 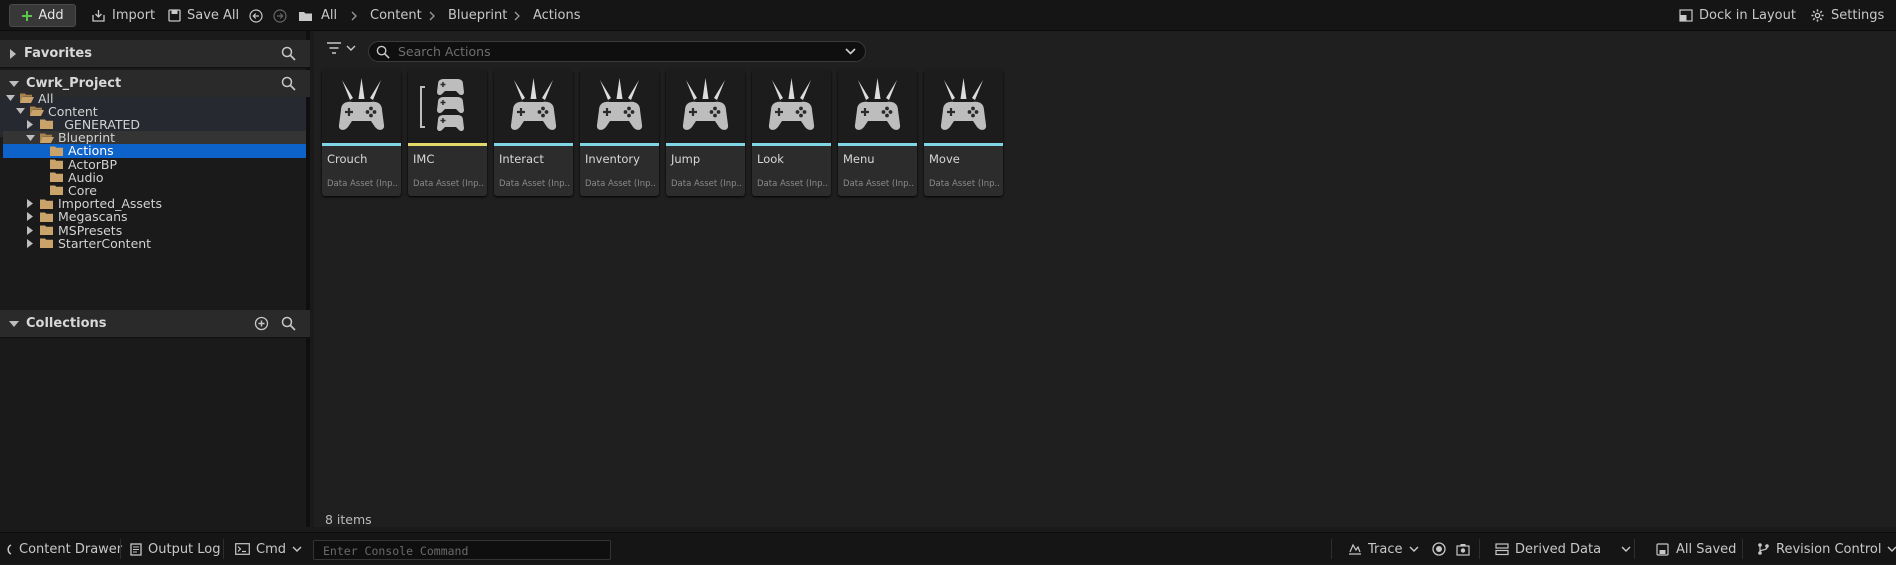 I want to click on dock-icon, so click(x=1686, y=15).